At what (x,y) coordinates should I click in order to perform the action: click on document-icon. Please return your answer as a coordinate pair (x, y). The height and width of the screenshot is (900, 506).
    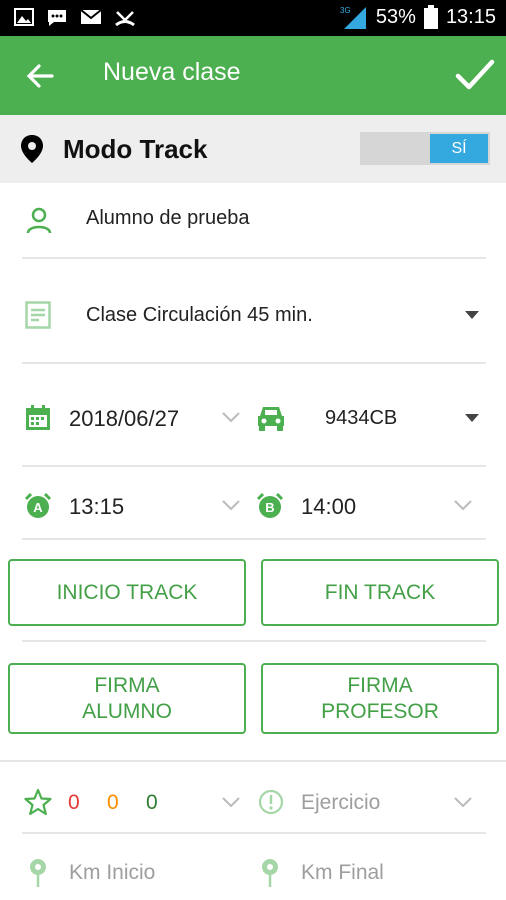
    Looking at the image, I should click on (38, 315).